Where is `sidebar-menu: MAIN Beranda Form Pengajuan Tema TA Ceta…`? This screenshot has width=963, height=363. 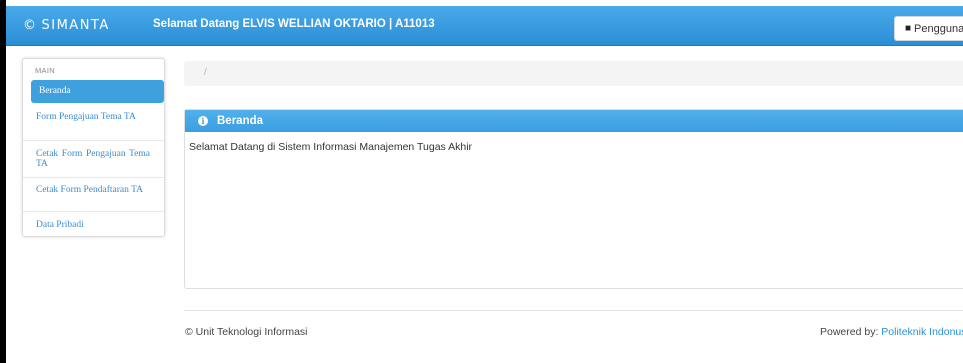
sidebar-menu: MAIN Beranda Form Pengajuan Tema TA Ceta… is located at coordinates (93, 147).